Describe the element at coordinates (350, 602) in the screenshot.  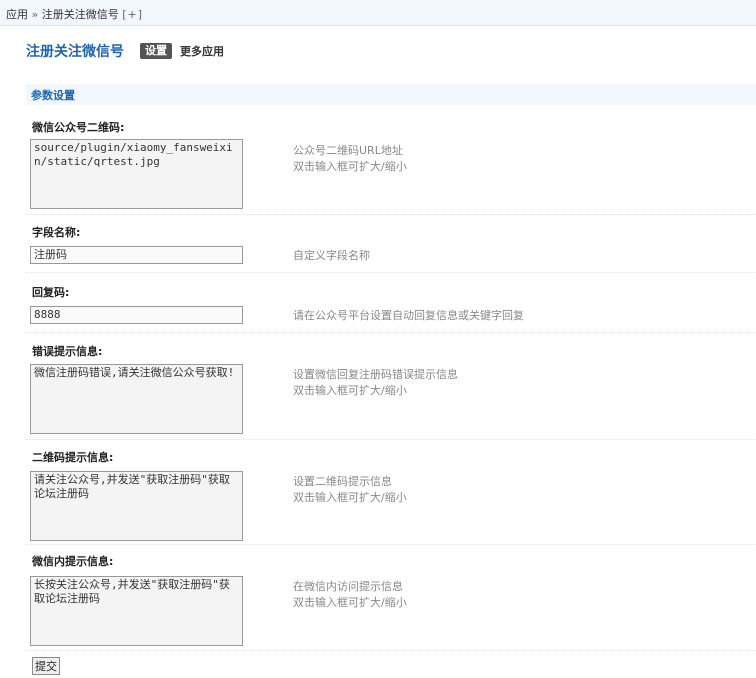
I see `wechat-message-tip-line2: 双击输入框可扩大/缩小` at that location.